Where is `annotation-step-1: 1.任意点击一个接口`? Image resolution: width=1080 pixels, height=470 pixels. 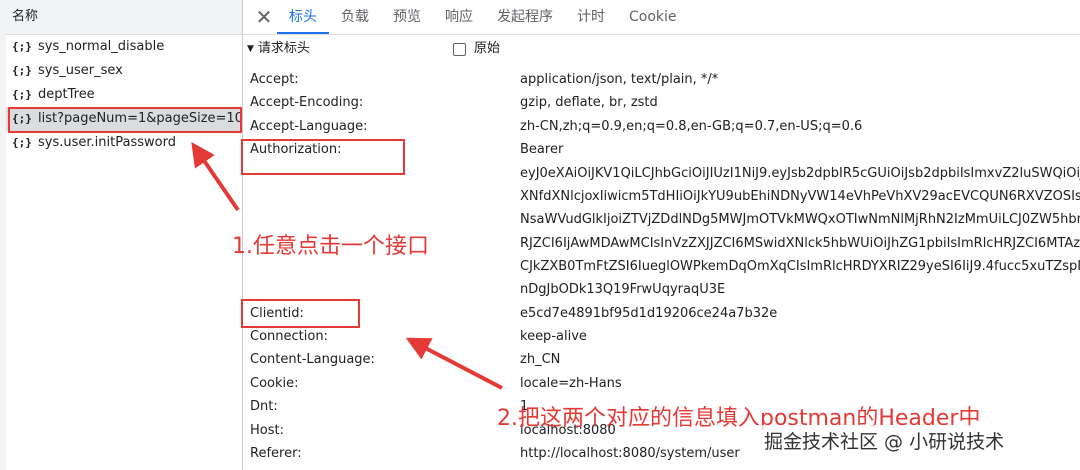
annotation-step-1: 1.任意点击一个接口 is located at coordinates (330, 246).